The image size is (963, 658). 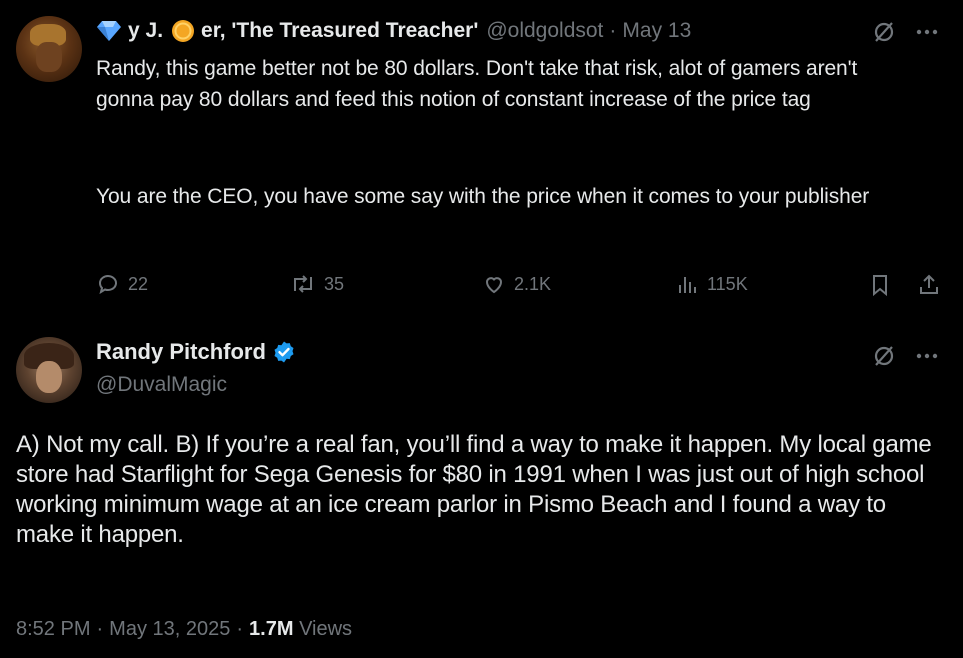 What do you see at coordinates (53, 629) in the screenshot?
I see `main-time: 8:52 PM` at bounding box center [53, 629].